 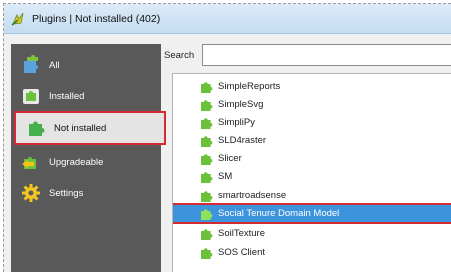 What do you see at coordinates (29, 163) in the screenshot?
I see `puzzle-upgradeable-icon` at bounding box center [29, 163].